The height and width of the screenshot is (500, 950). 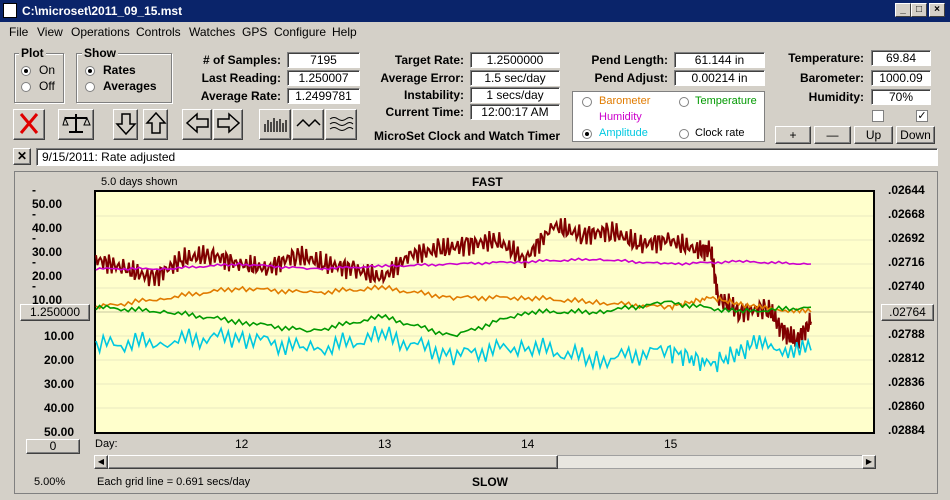 I want to click on plot-group-title: Plot, so click(x=32, y=53).